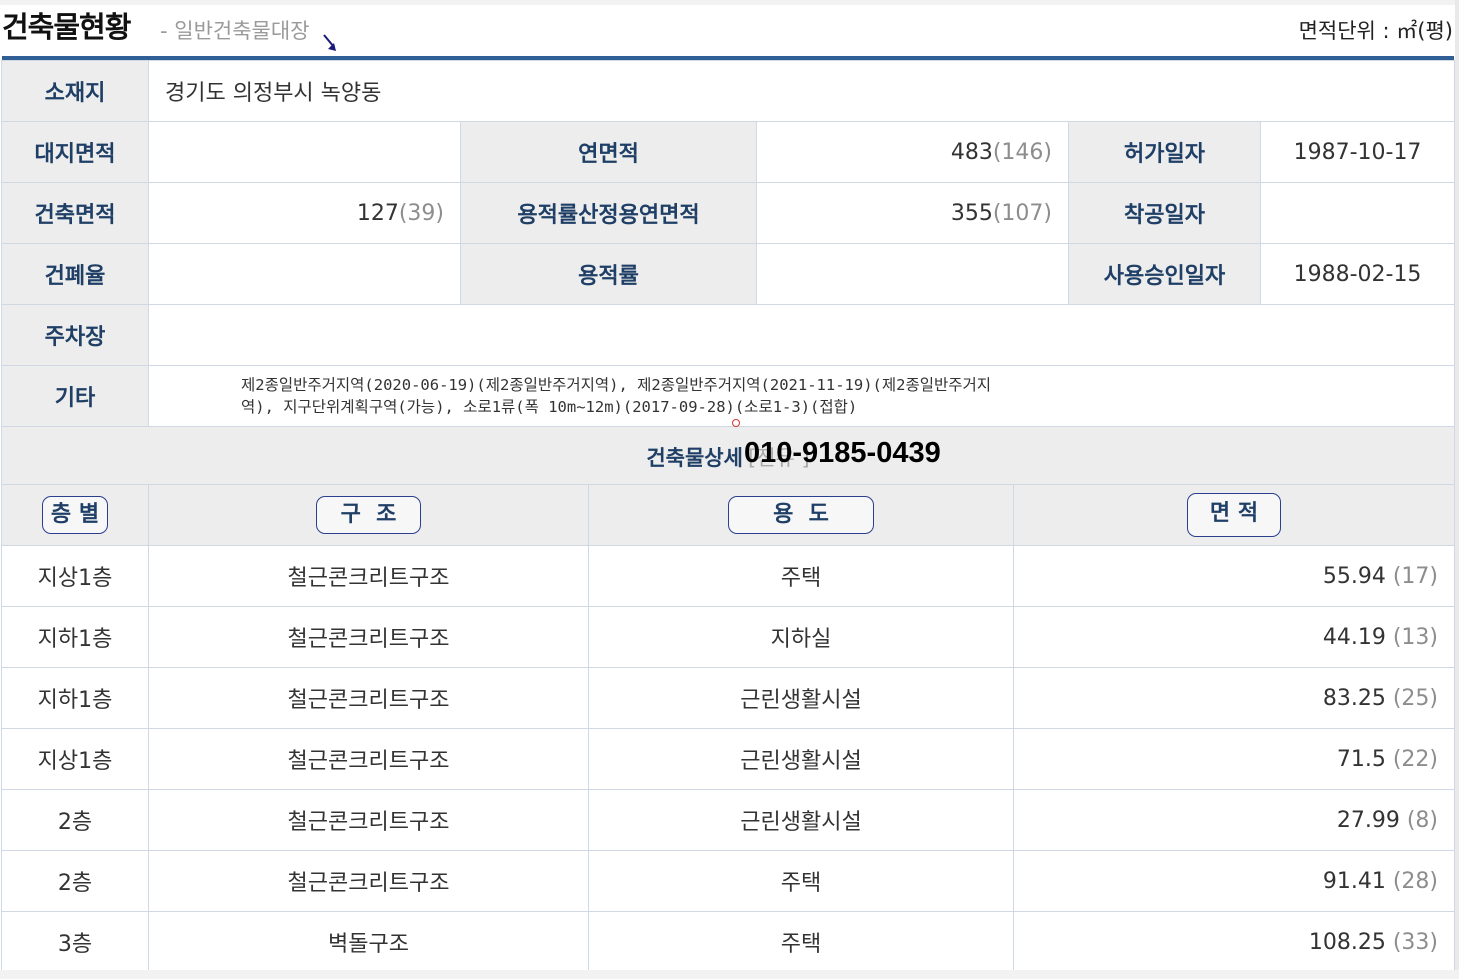  I want to click on total-floor-area-label: 연면적, so click(608, 152).